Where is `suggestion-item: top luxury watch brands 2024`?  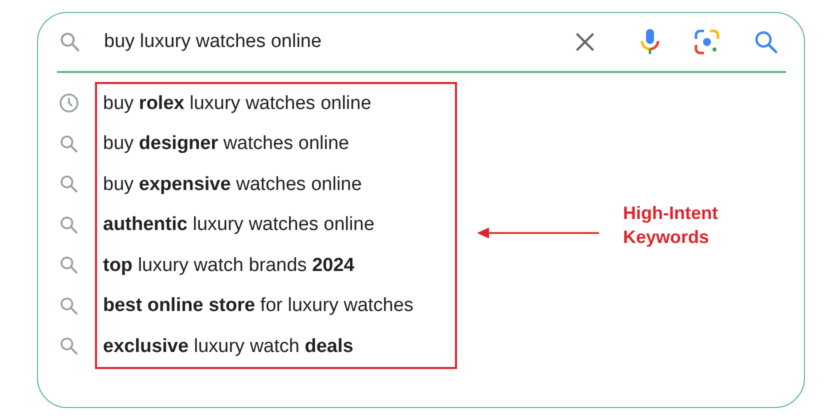 suggestion-item: top luxury watch brands 2024 is located at coordinates (228, 265).